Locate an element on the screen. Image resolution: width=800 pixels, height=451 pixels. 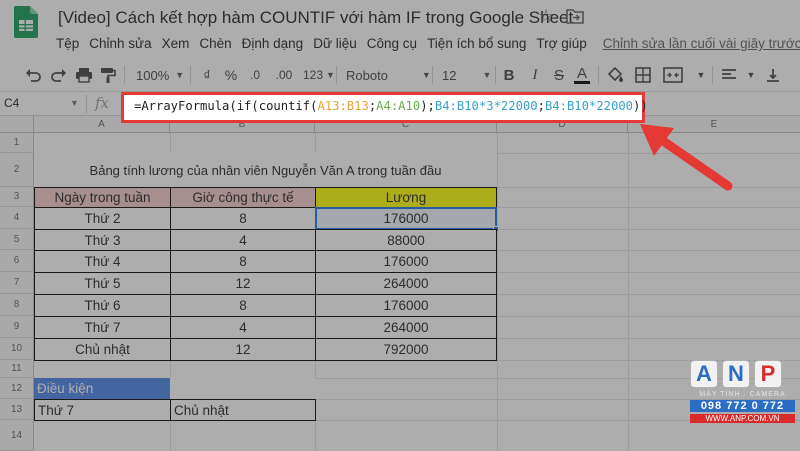
table-cell: Thứ 6 is located at coordinates (102, 305).